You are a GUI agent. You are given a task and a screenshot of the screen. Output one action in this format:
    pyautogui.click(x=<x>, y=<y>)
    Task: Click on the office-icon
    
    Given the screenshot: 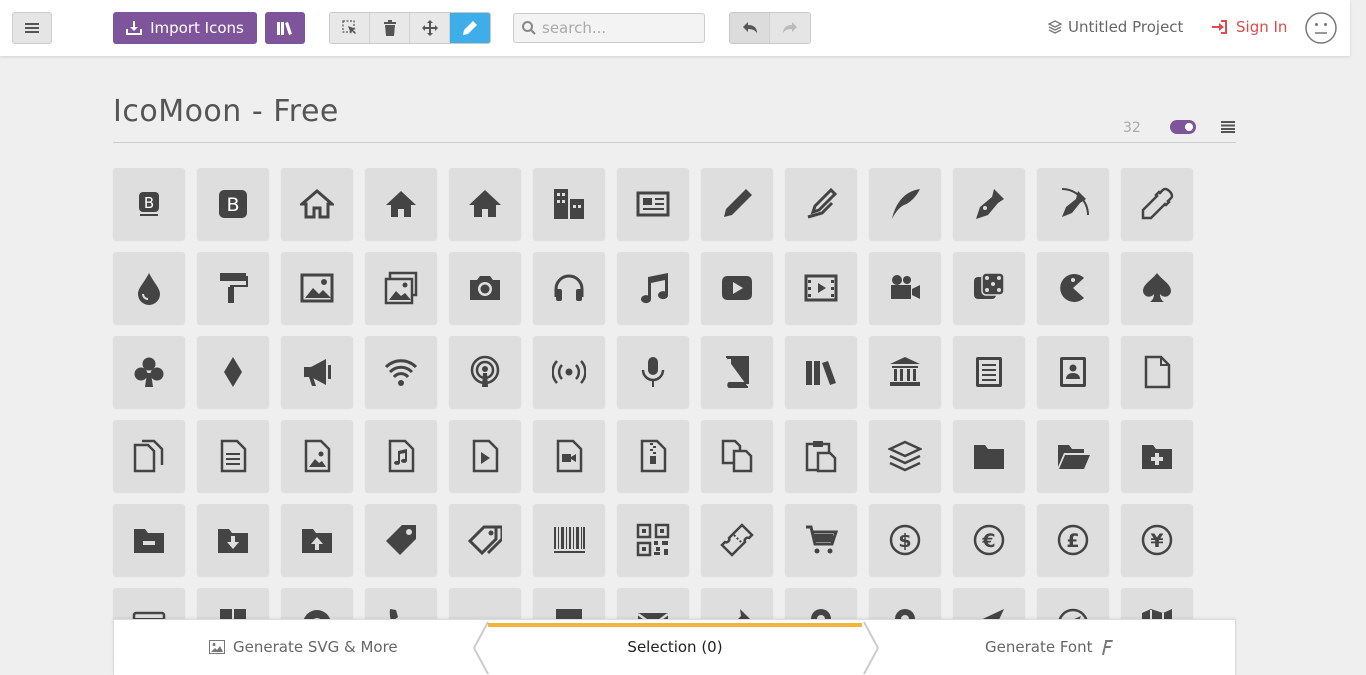 What is the action you would take?
    pyautogui.click(x=569, y=204)
    